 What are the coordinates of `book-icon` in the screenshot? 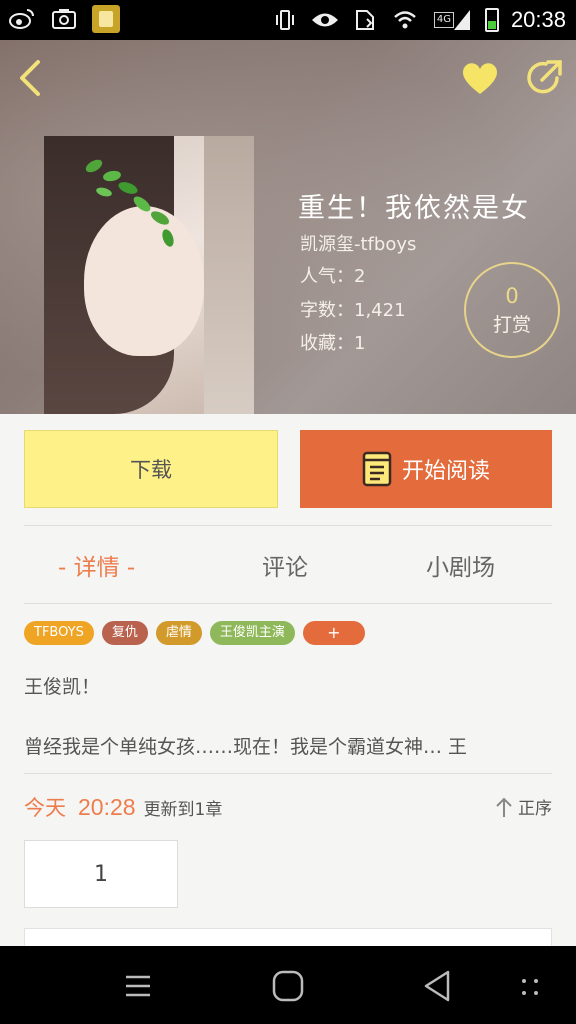 It's located at (377, 469).